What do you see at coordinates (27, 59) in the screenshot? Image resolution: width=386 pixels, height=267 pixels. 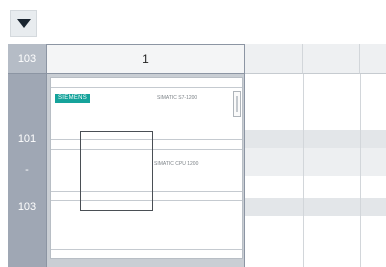 I see `row-header-top: 103` at bounding box center [27, 59].